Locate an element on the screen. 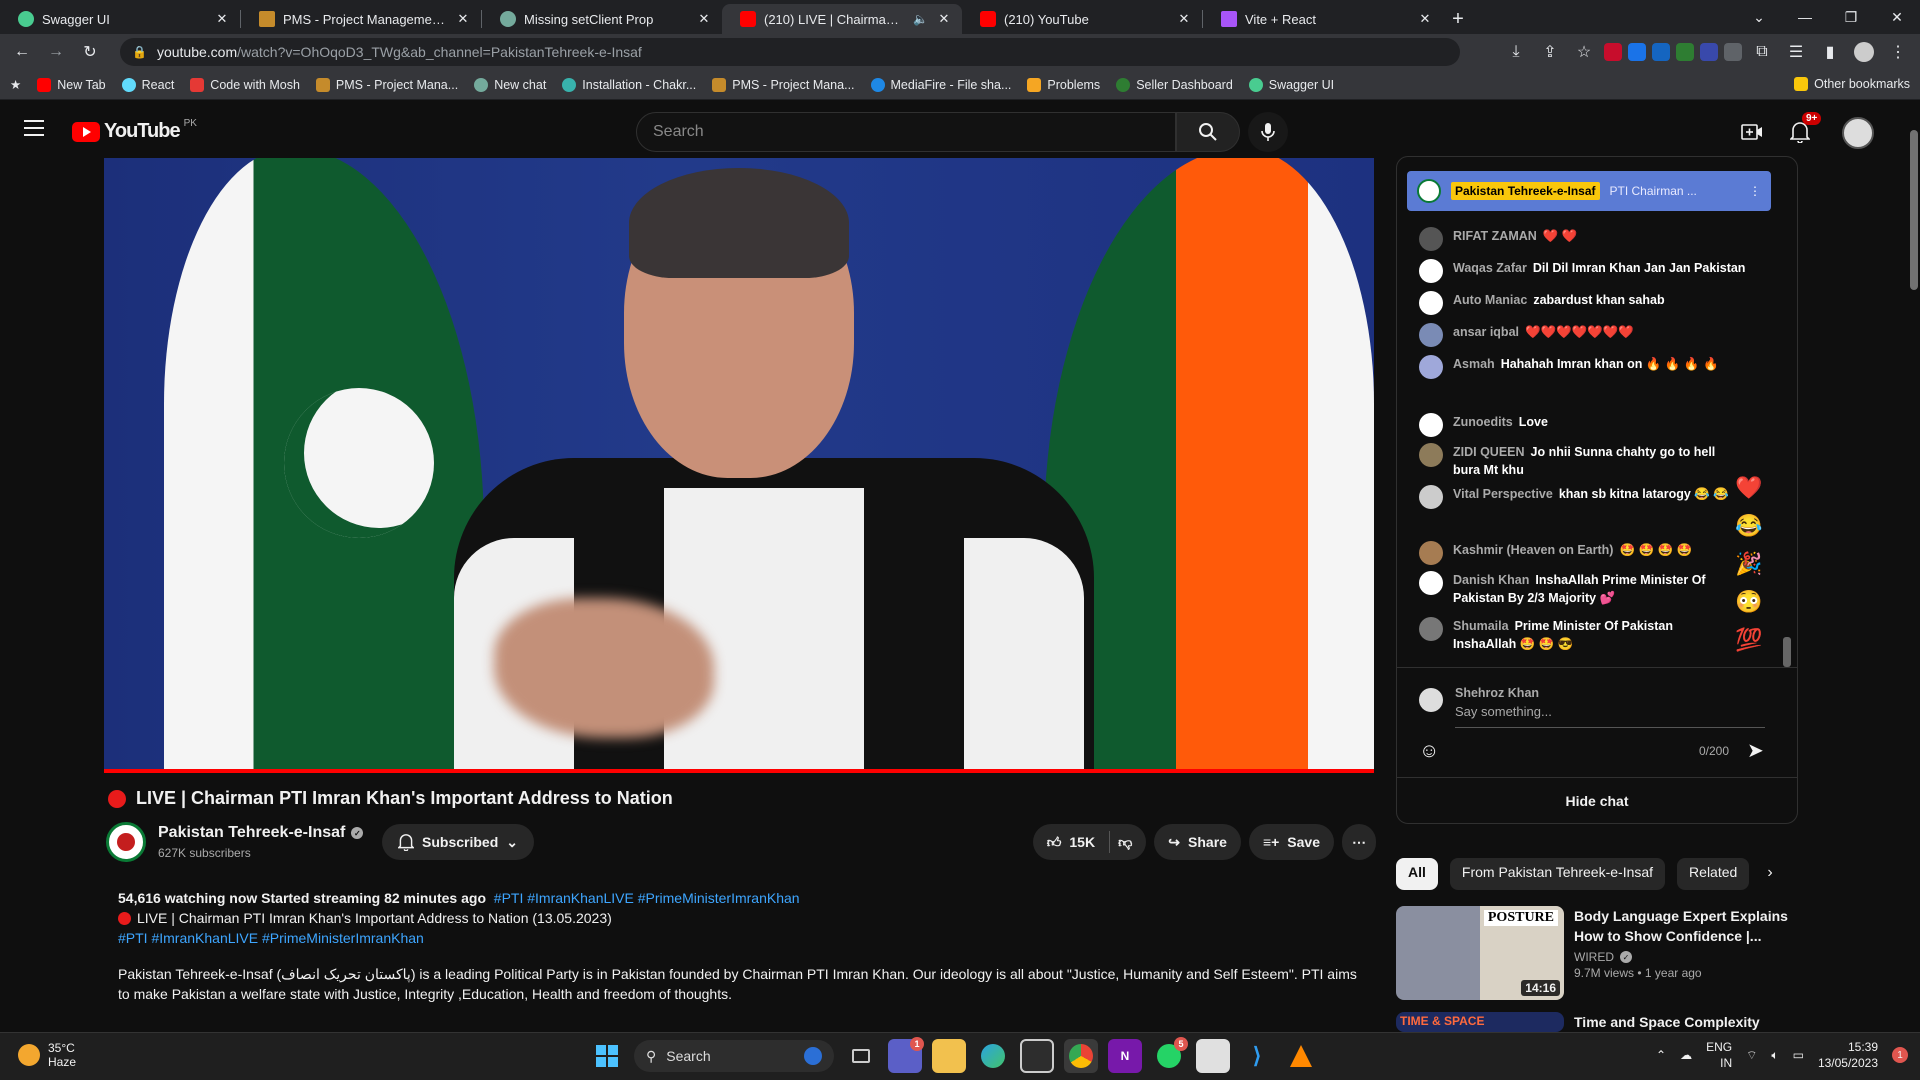 The image size is (1920, 1080). weather-widget: 35°C Haze is located at coordinates (47, 1055).